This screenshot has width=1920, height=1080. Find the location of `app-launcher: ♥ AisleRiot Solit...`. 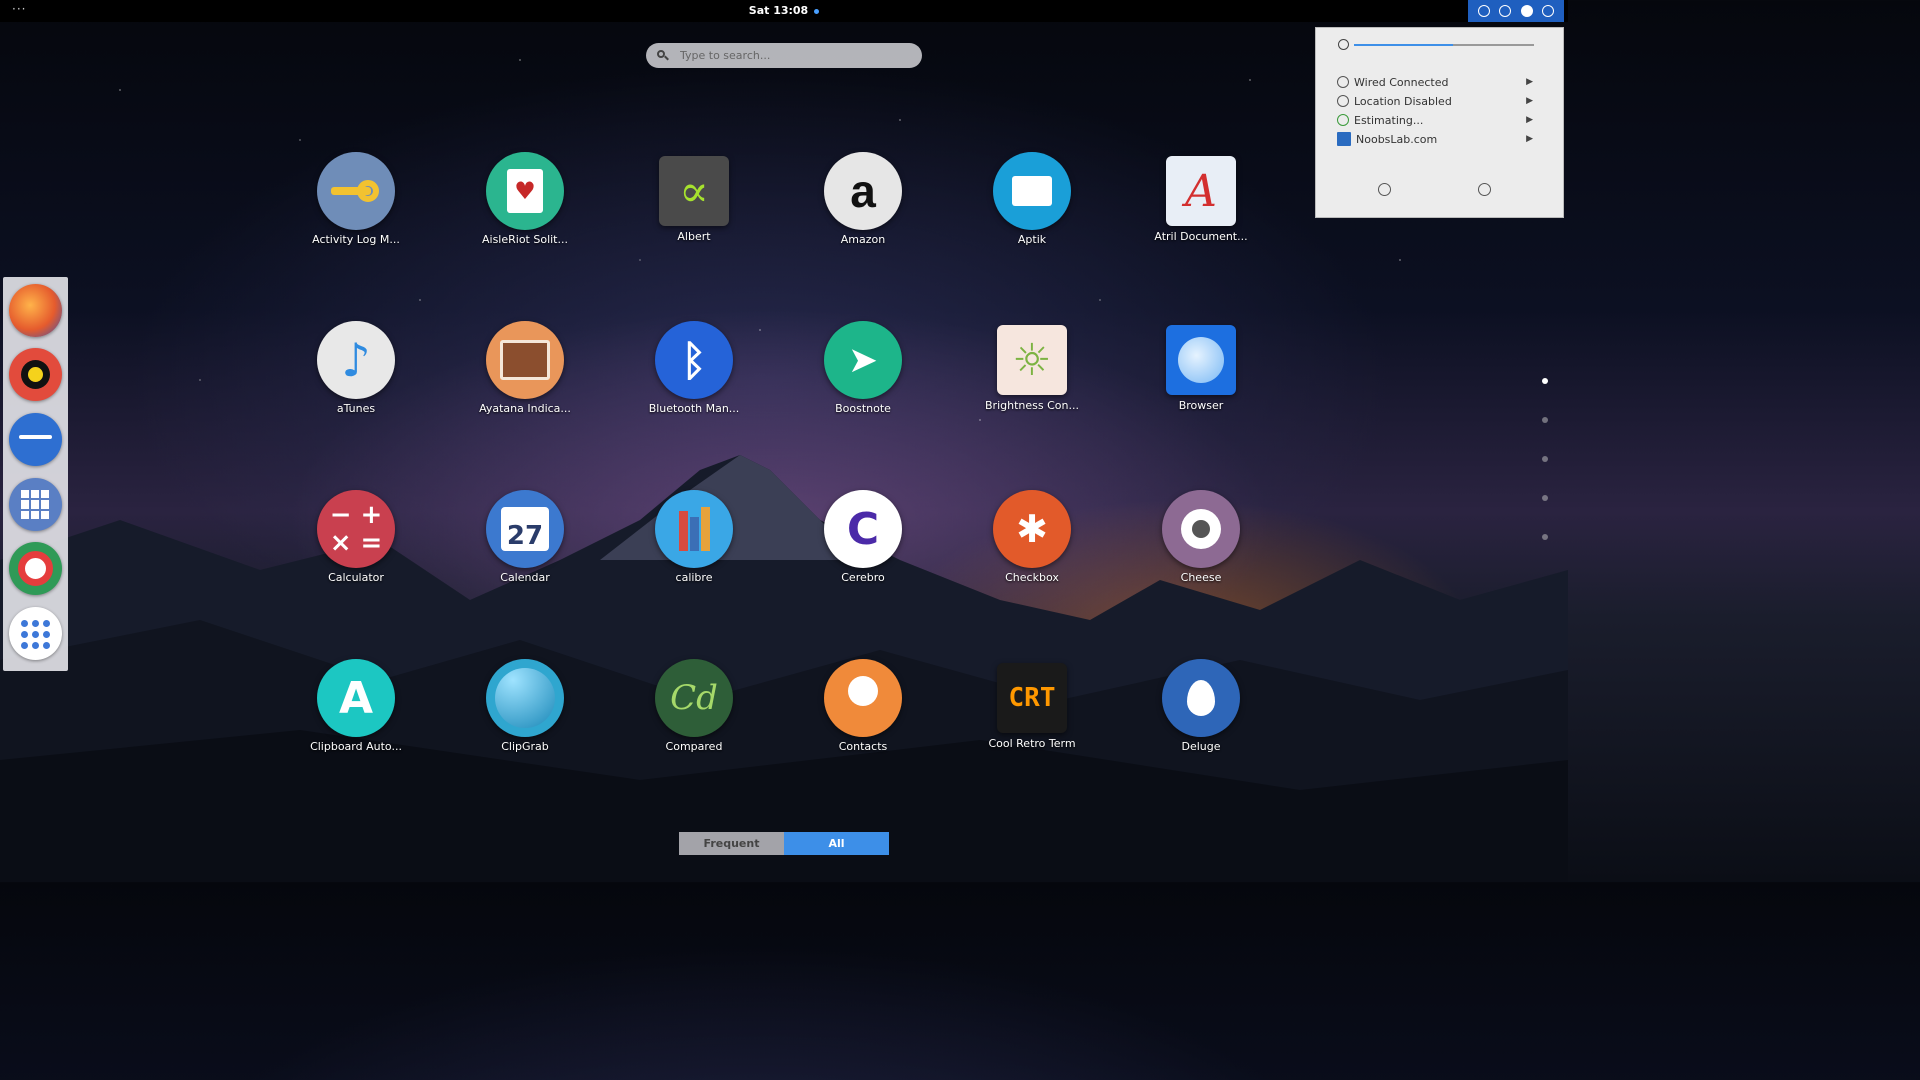

app-launcher: ♥ AisleRiot Solit... is located at coordinates (525, 199).